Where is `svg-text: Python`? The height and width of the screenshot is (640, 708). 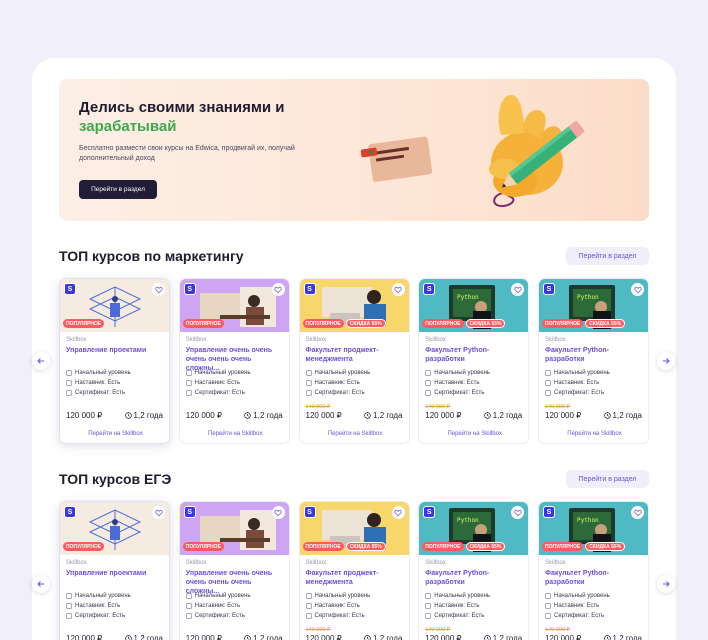
svg-text: Python is located at coordinates (468, 297).